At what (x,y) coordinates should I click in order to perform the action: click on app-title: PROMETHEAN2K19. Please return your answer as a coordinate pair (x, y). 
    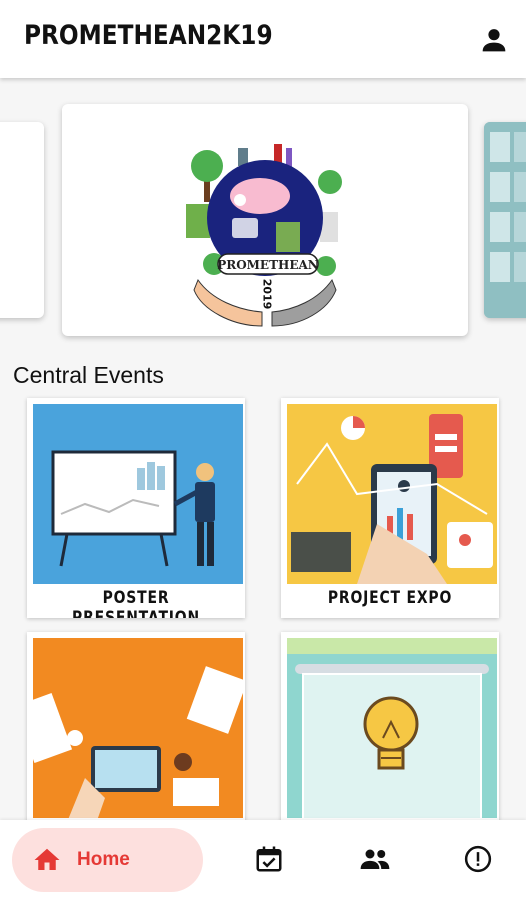
    Looking at the image, I should click on (148, 35).